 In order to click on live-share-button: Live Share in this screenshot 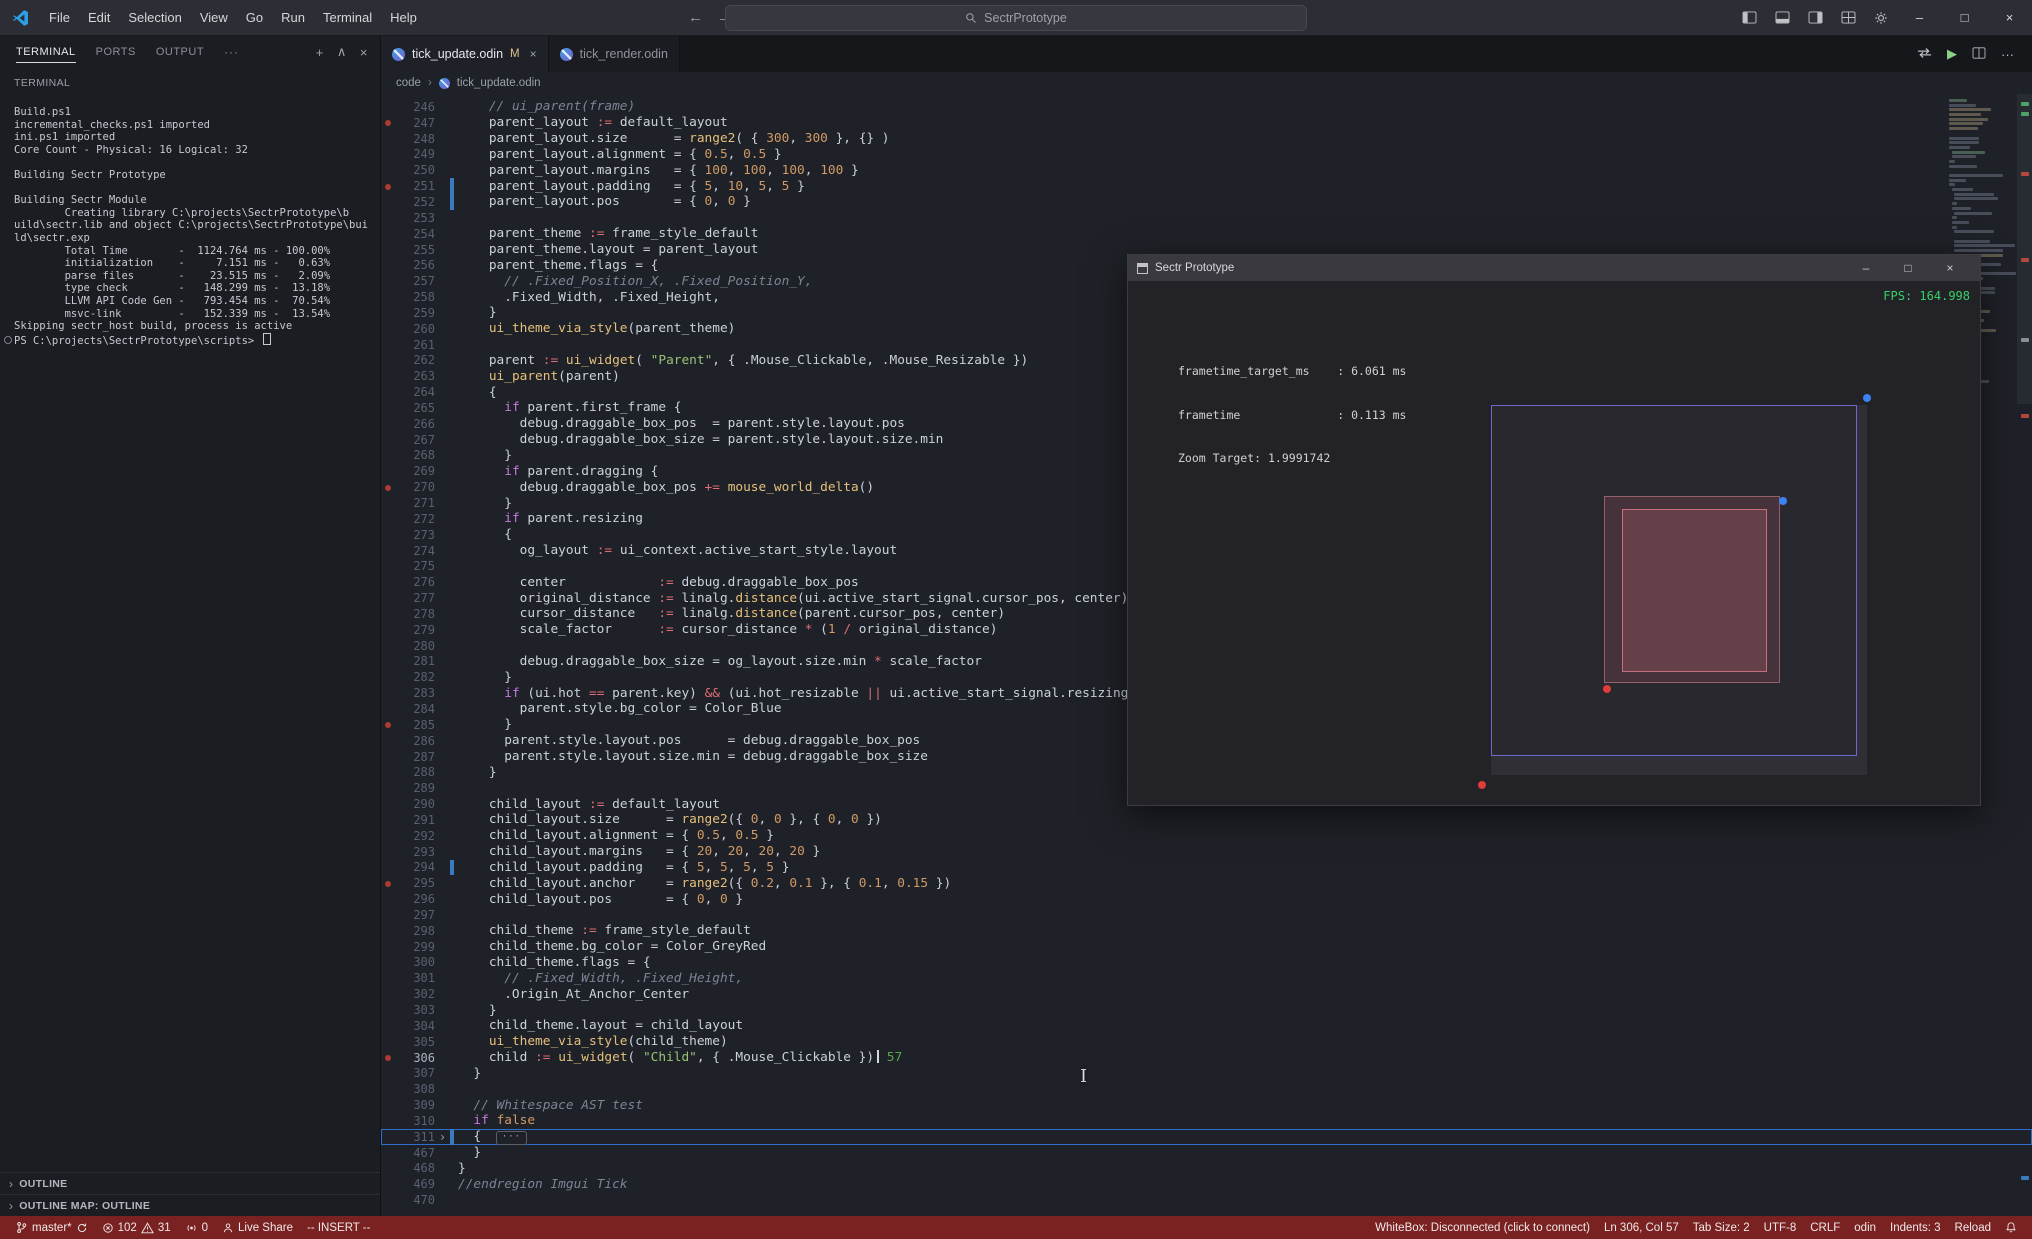, I will do `click(257, 1228)`.